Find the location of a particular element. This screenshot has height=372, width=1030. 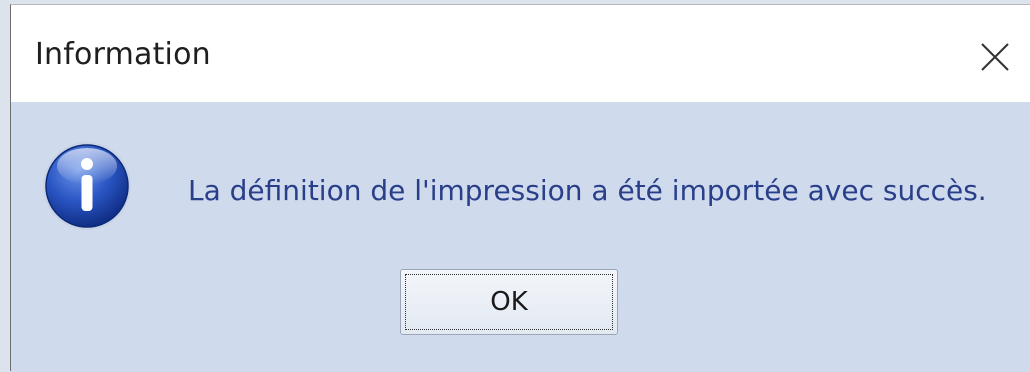

close-button is located at coordinates (995, 53).